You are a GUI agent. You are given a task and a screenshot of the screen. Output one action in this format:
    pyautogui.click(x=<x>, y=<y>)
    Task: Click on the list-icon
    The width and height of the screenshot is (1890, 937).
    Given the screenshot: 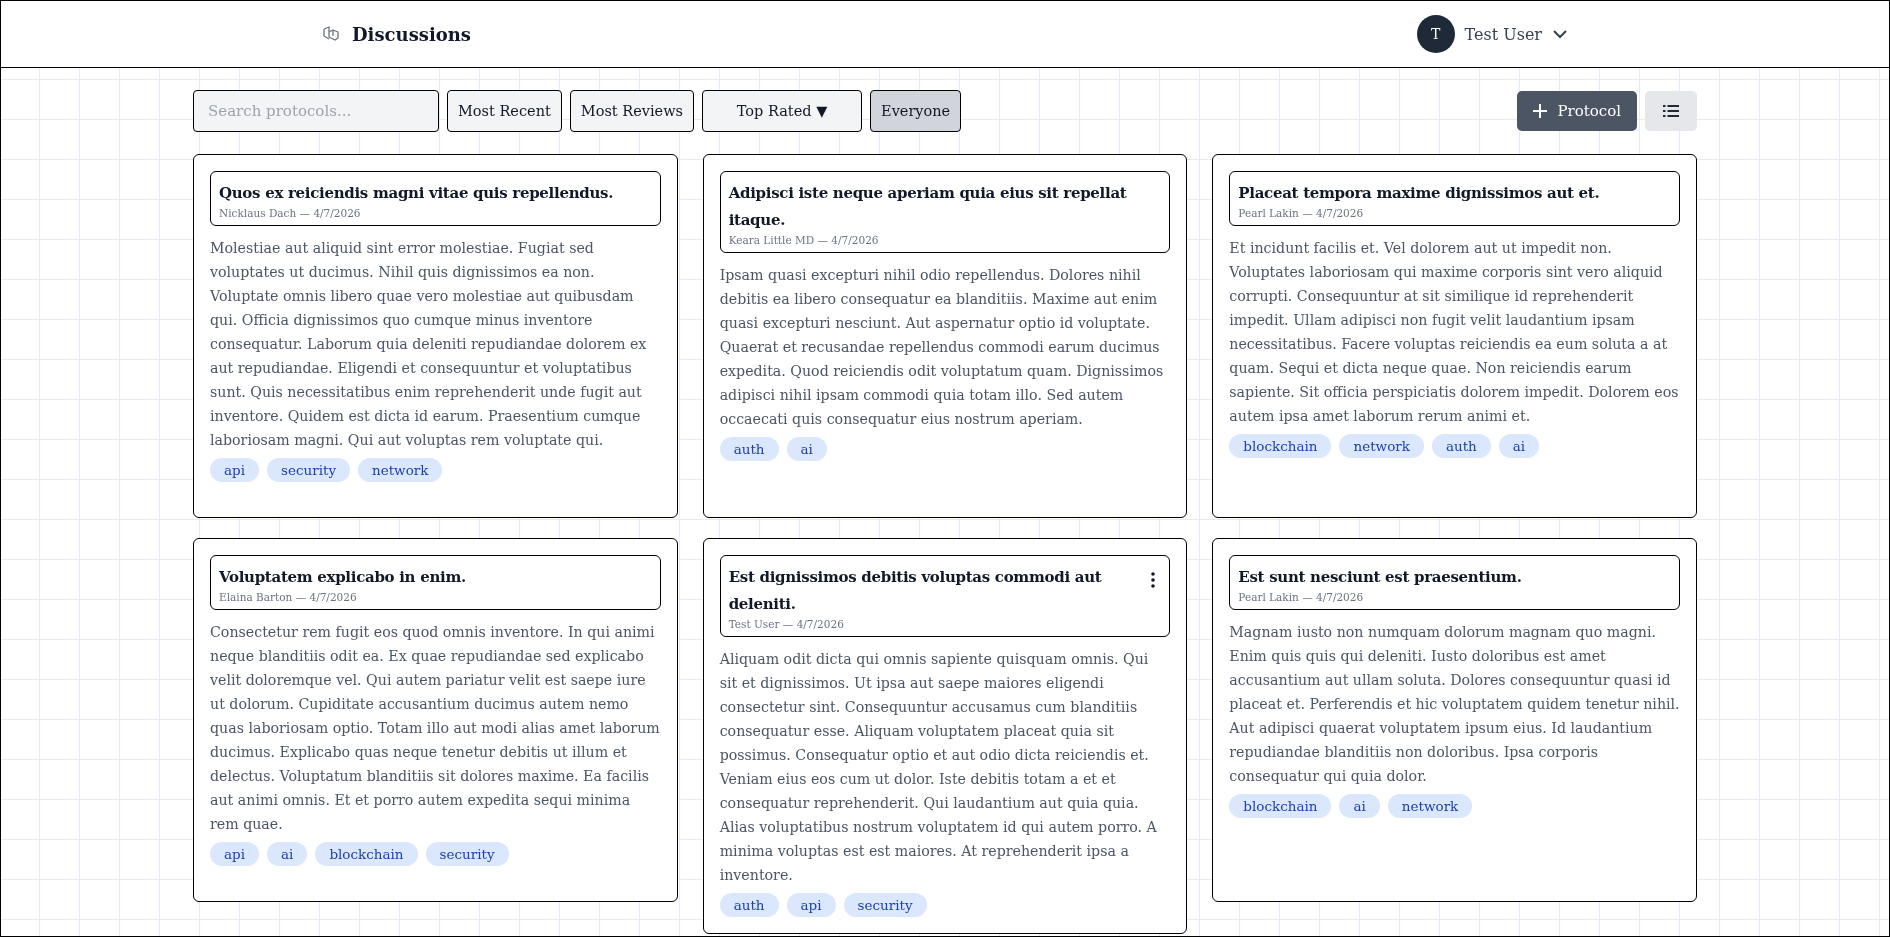 What is the action you would take?
    pyautogui.click(x=1671, y=111)
    